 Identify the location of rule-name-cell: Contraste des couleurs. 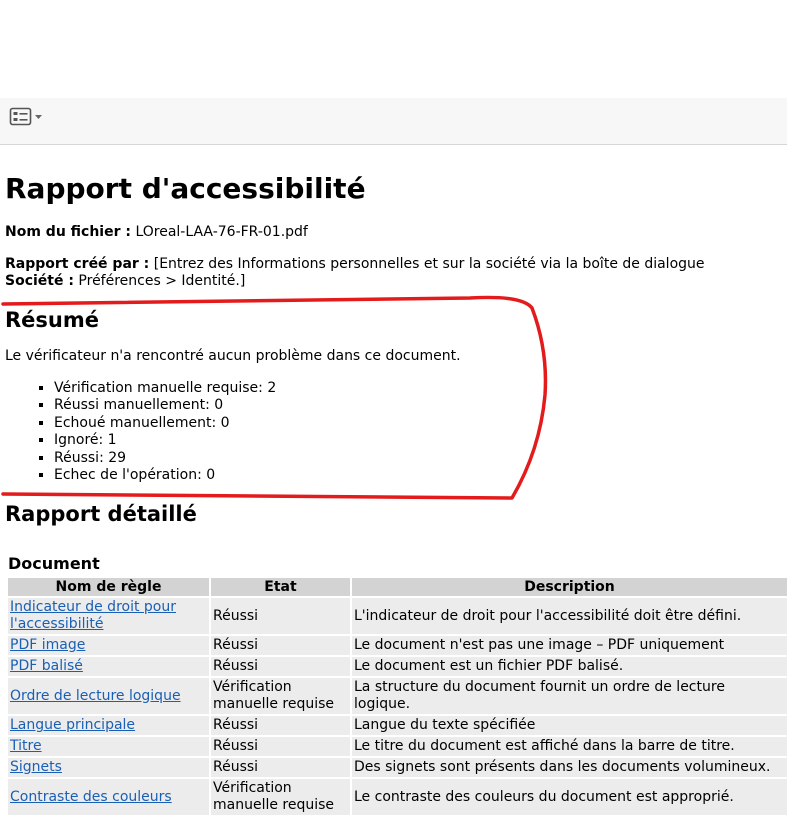
(108, 797).